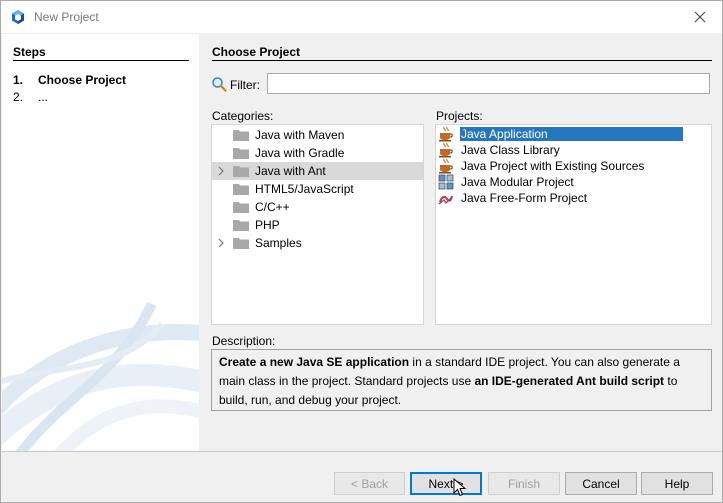 The width and height of the screenshot is (723, 503). What do you see at coordinates (317, 243) in the screenshot?
I see `category-item-samples: Samples` at bounding box center [317, 243].